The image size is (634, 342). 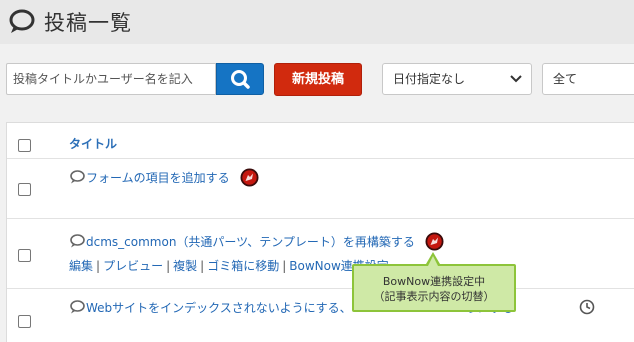 I want to click on post-title-text: フォームの項目を追加する, so click(x=158, y=178).